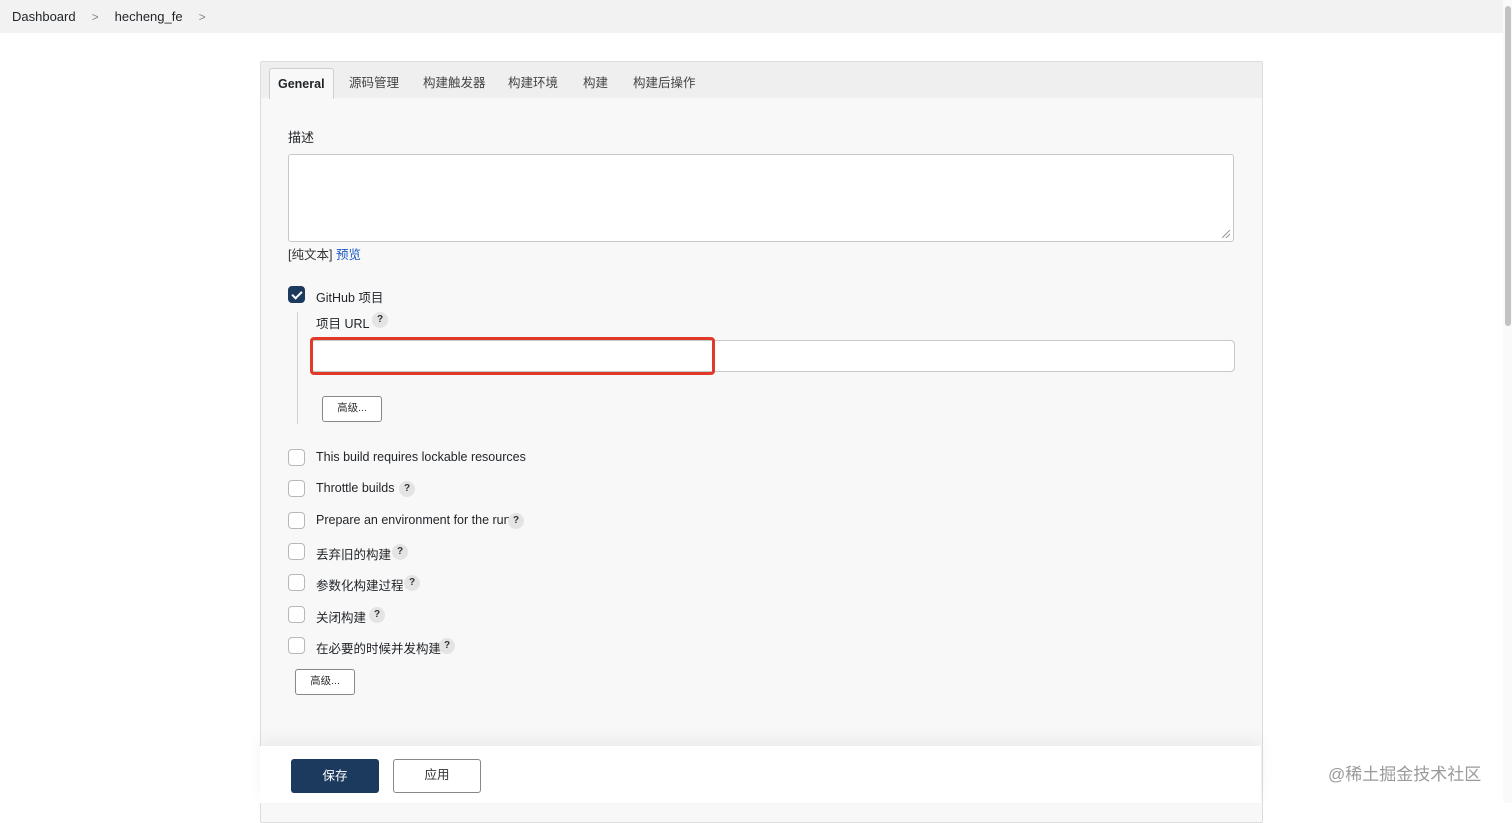 This screenshot has width=1512, height=823. I want to click on plain-text-label: [纯文本], so click(310, 255).